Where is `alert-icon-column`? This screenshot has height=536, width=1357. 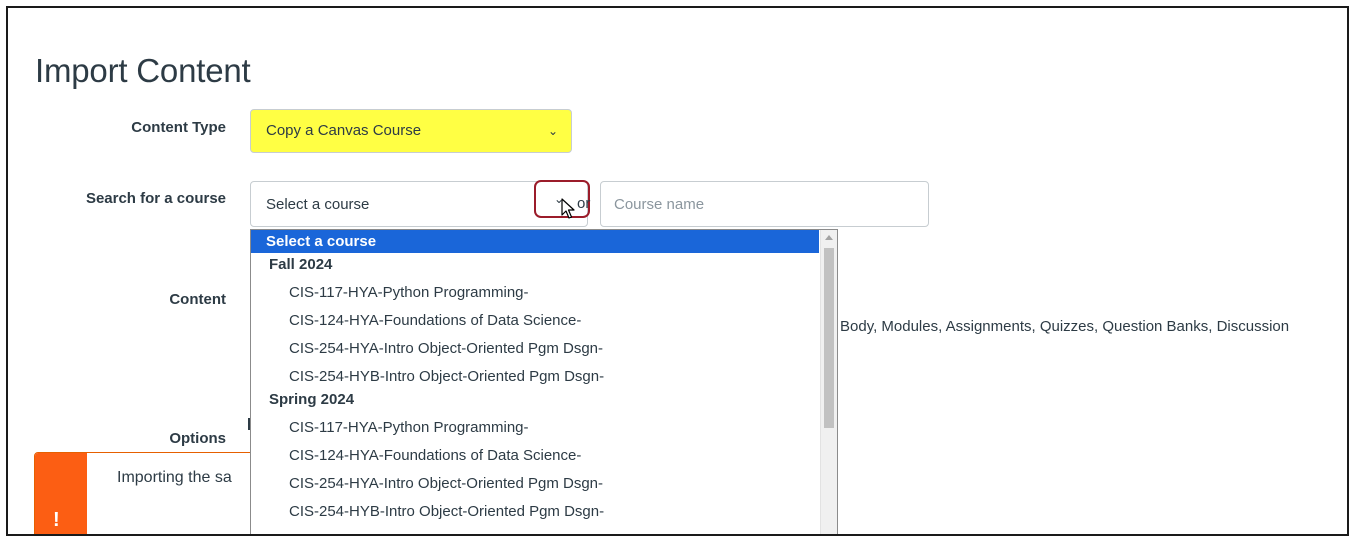
alert-icon-column is located at coordinates (61, 493).